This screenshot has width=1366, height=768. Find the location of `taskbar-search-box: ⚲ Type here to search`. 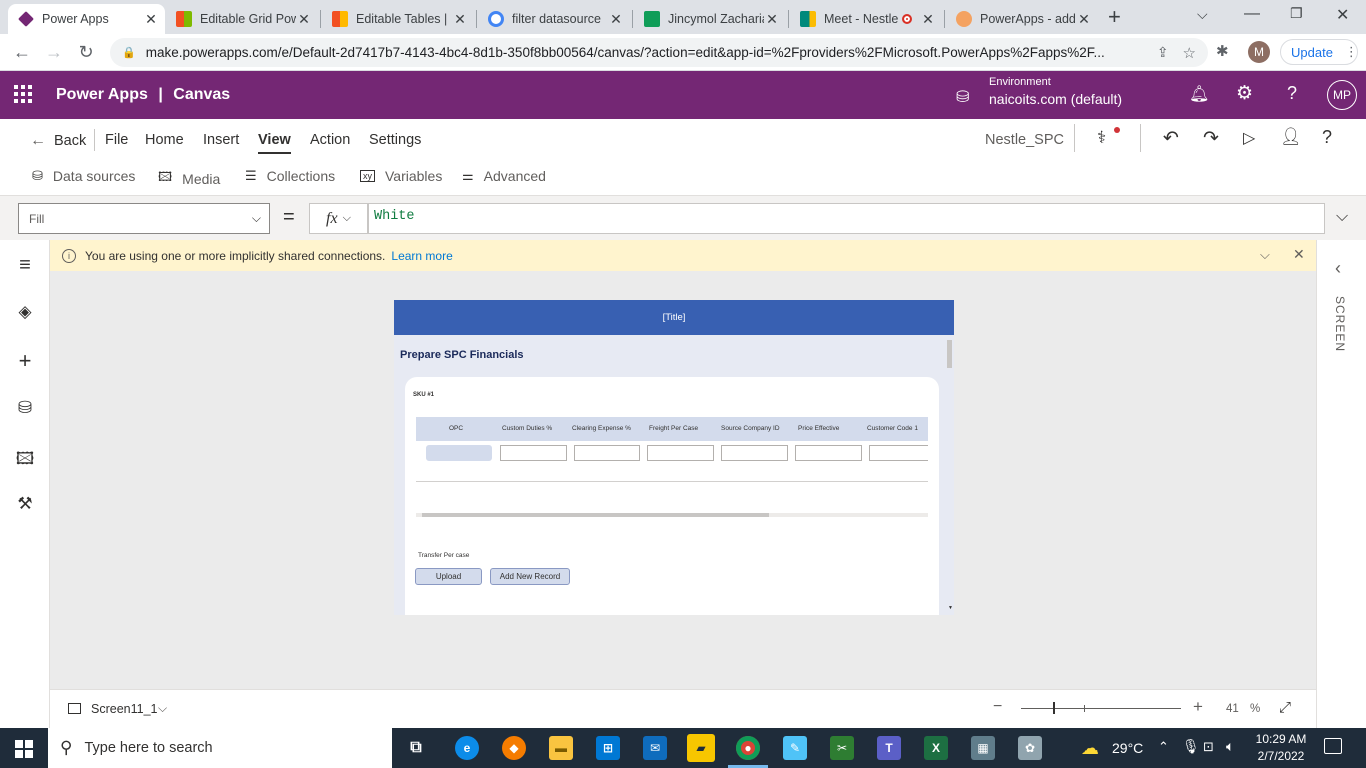

taskbar-search-box: ⚲ Type here to search is located at coordinates (220, 748).